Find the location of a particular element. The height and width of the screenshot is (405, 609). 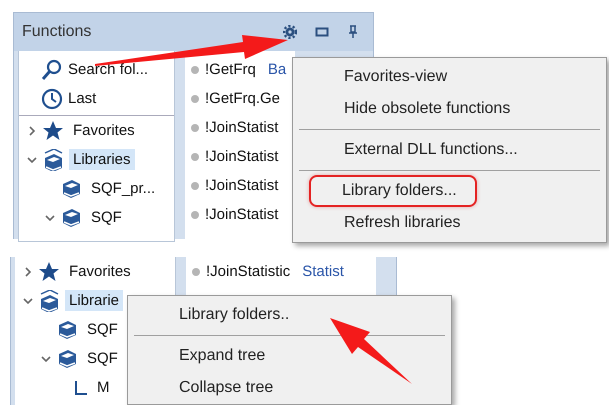

function-name: !GetFrq.Ge is located at coordinates (242, 98).